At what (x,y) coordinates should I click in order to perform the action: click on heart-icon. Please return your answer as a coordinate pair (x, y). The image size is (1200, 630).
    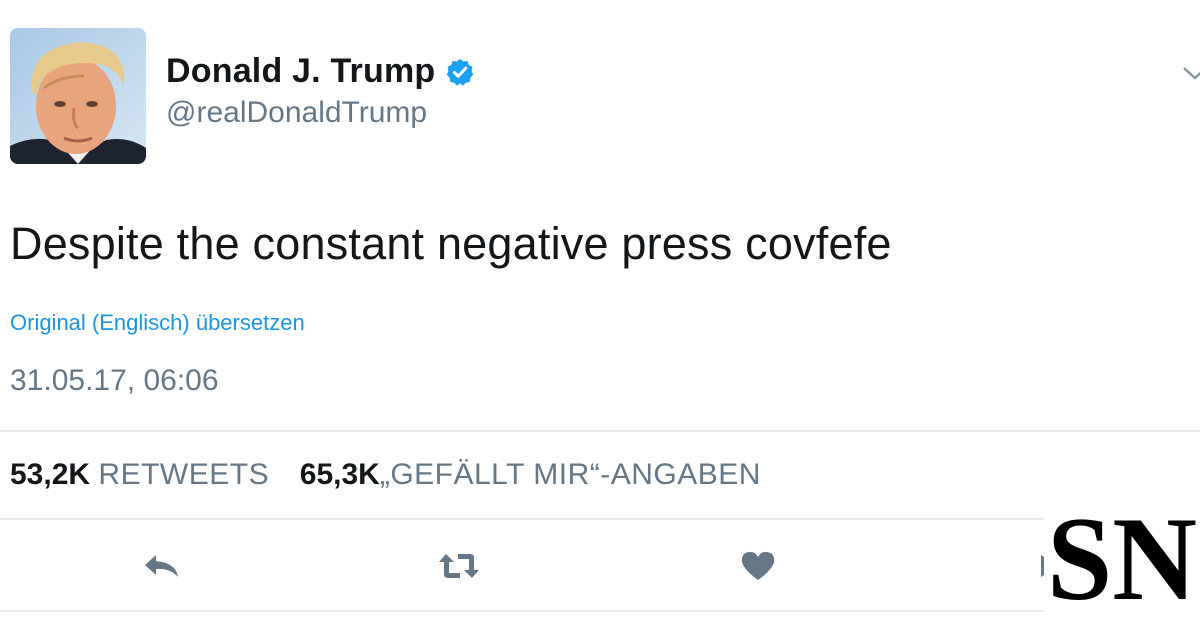
    Looking at the image, I should click on (758, 568).